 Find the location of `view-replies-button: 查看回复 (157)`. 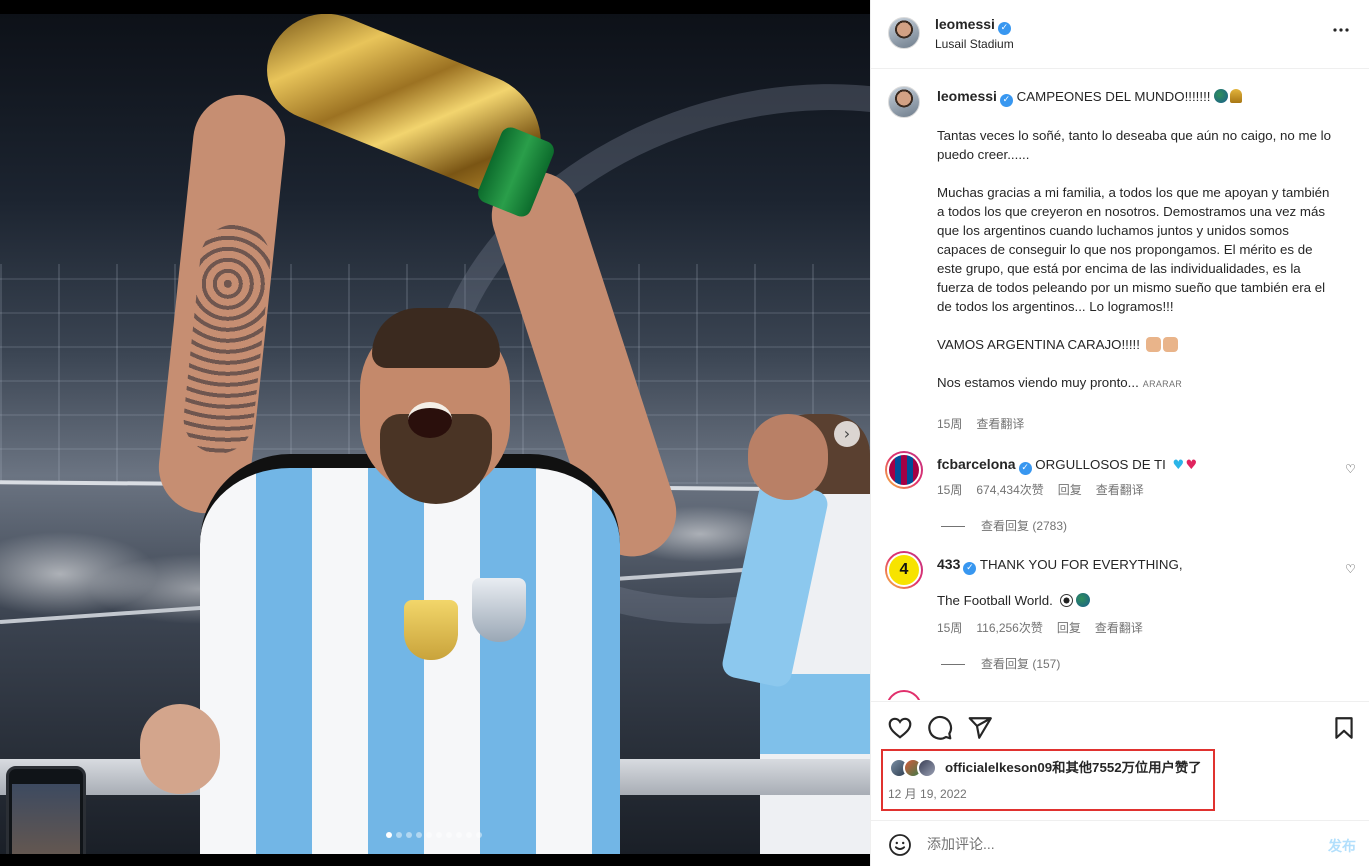

view-replies-button: 查看回复 (157) is located at coordinates (1000, 663).